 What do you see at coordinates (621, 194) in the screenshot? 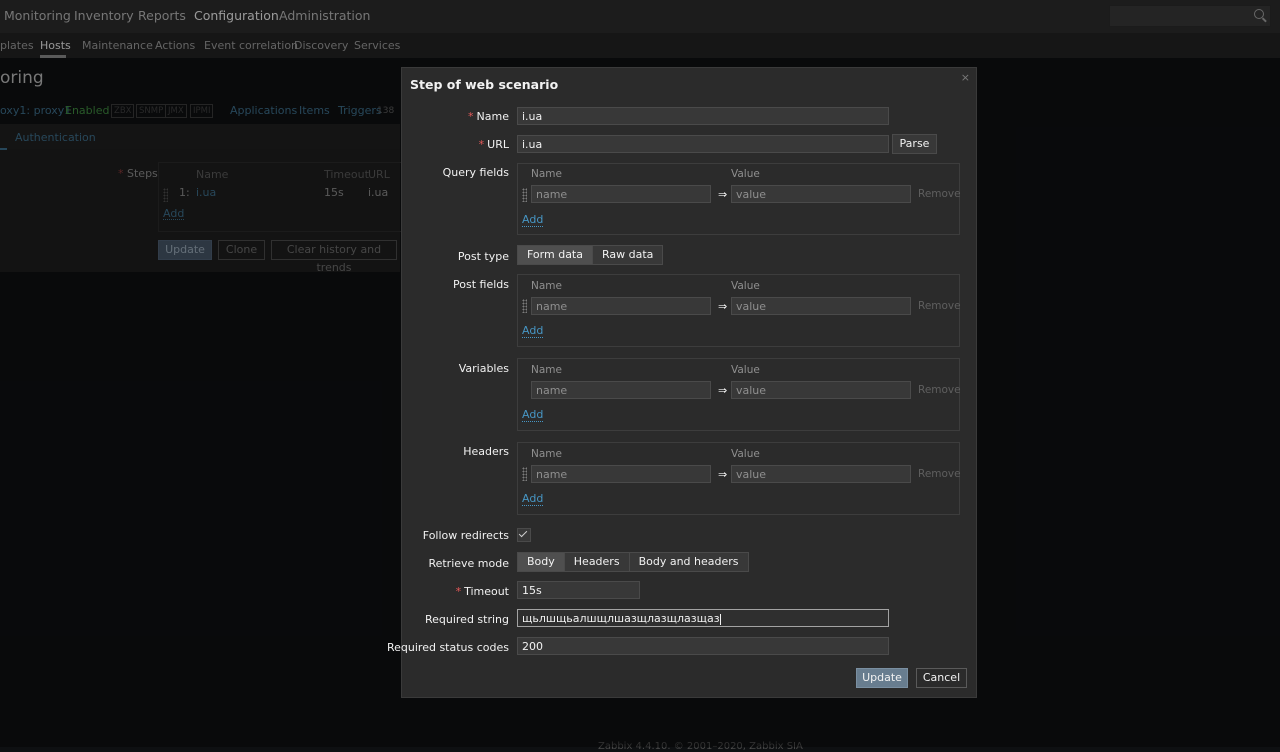
I see `query-name-input: name` at bounding box center [621, 194].